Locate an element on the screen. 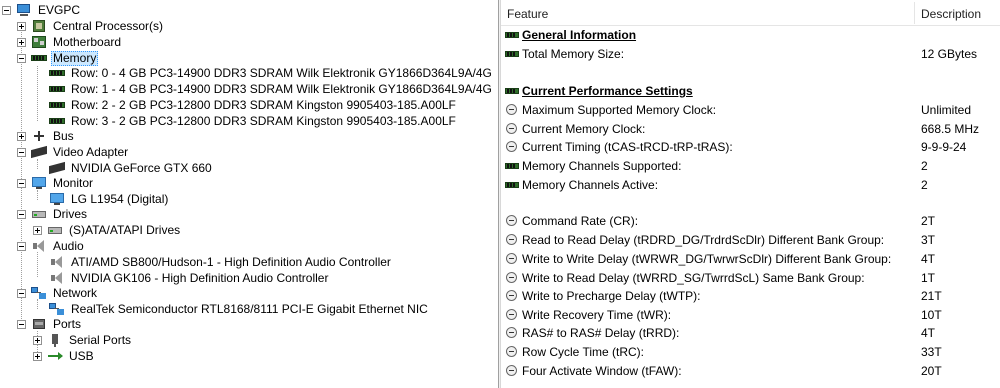 The height and width of the screenshot is (388, 1000). network-icon is located at coordinates (39, 293).